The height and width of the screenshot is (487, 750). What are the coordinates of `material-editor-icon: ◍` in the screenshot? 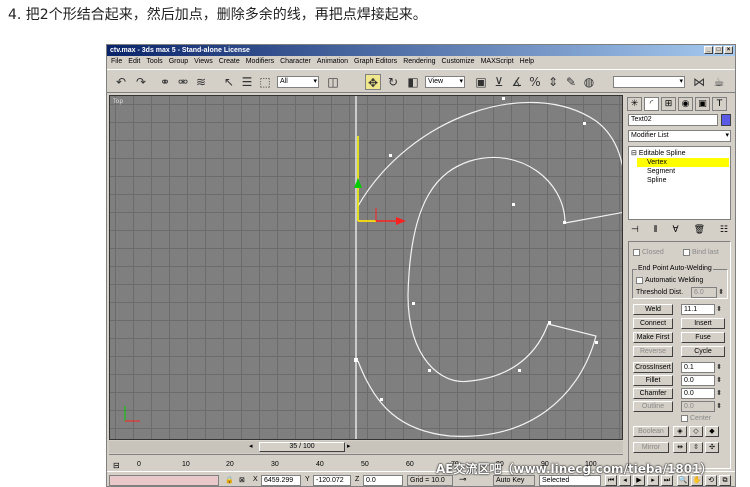 It's located at (589, 82).